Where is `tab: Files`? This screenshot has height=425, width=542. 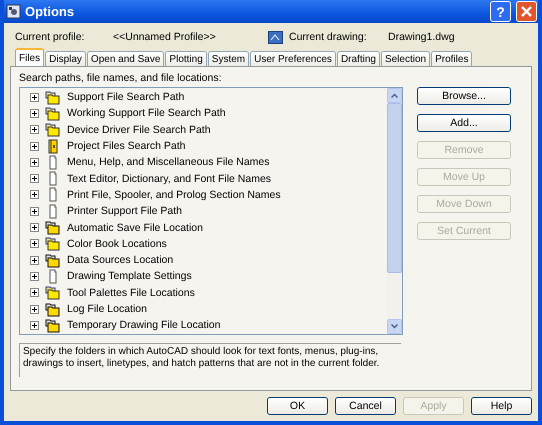
tab: Files is located at coordinates (29, 57).